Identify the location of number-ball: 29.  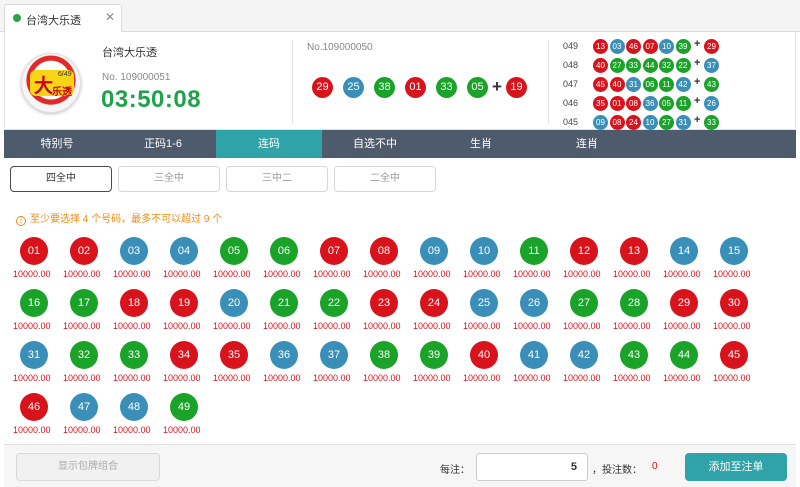
(684, 303).